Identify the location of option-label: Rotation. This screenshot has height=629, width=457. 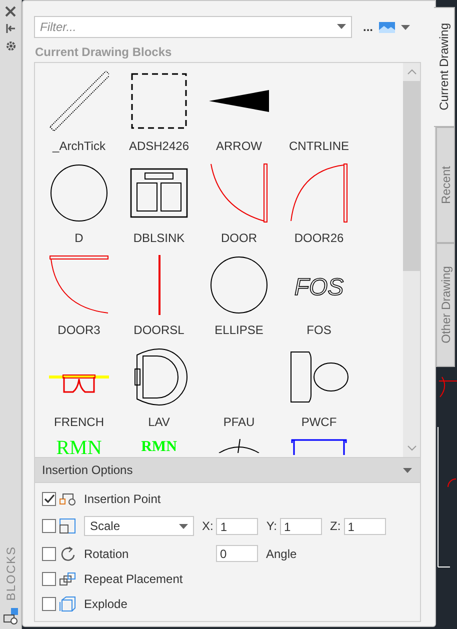
(107, 553).